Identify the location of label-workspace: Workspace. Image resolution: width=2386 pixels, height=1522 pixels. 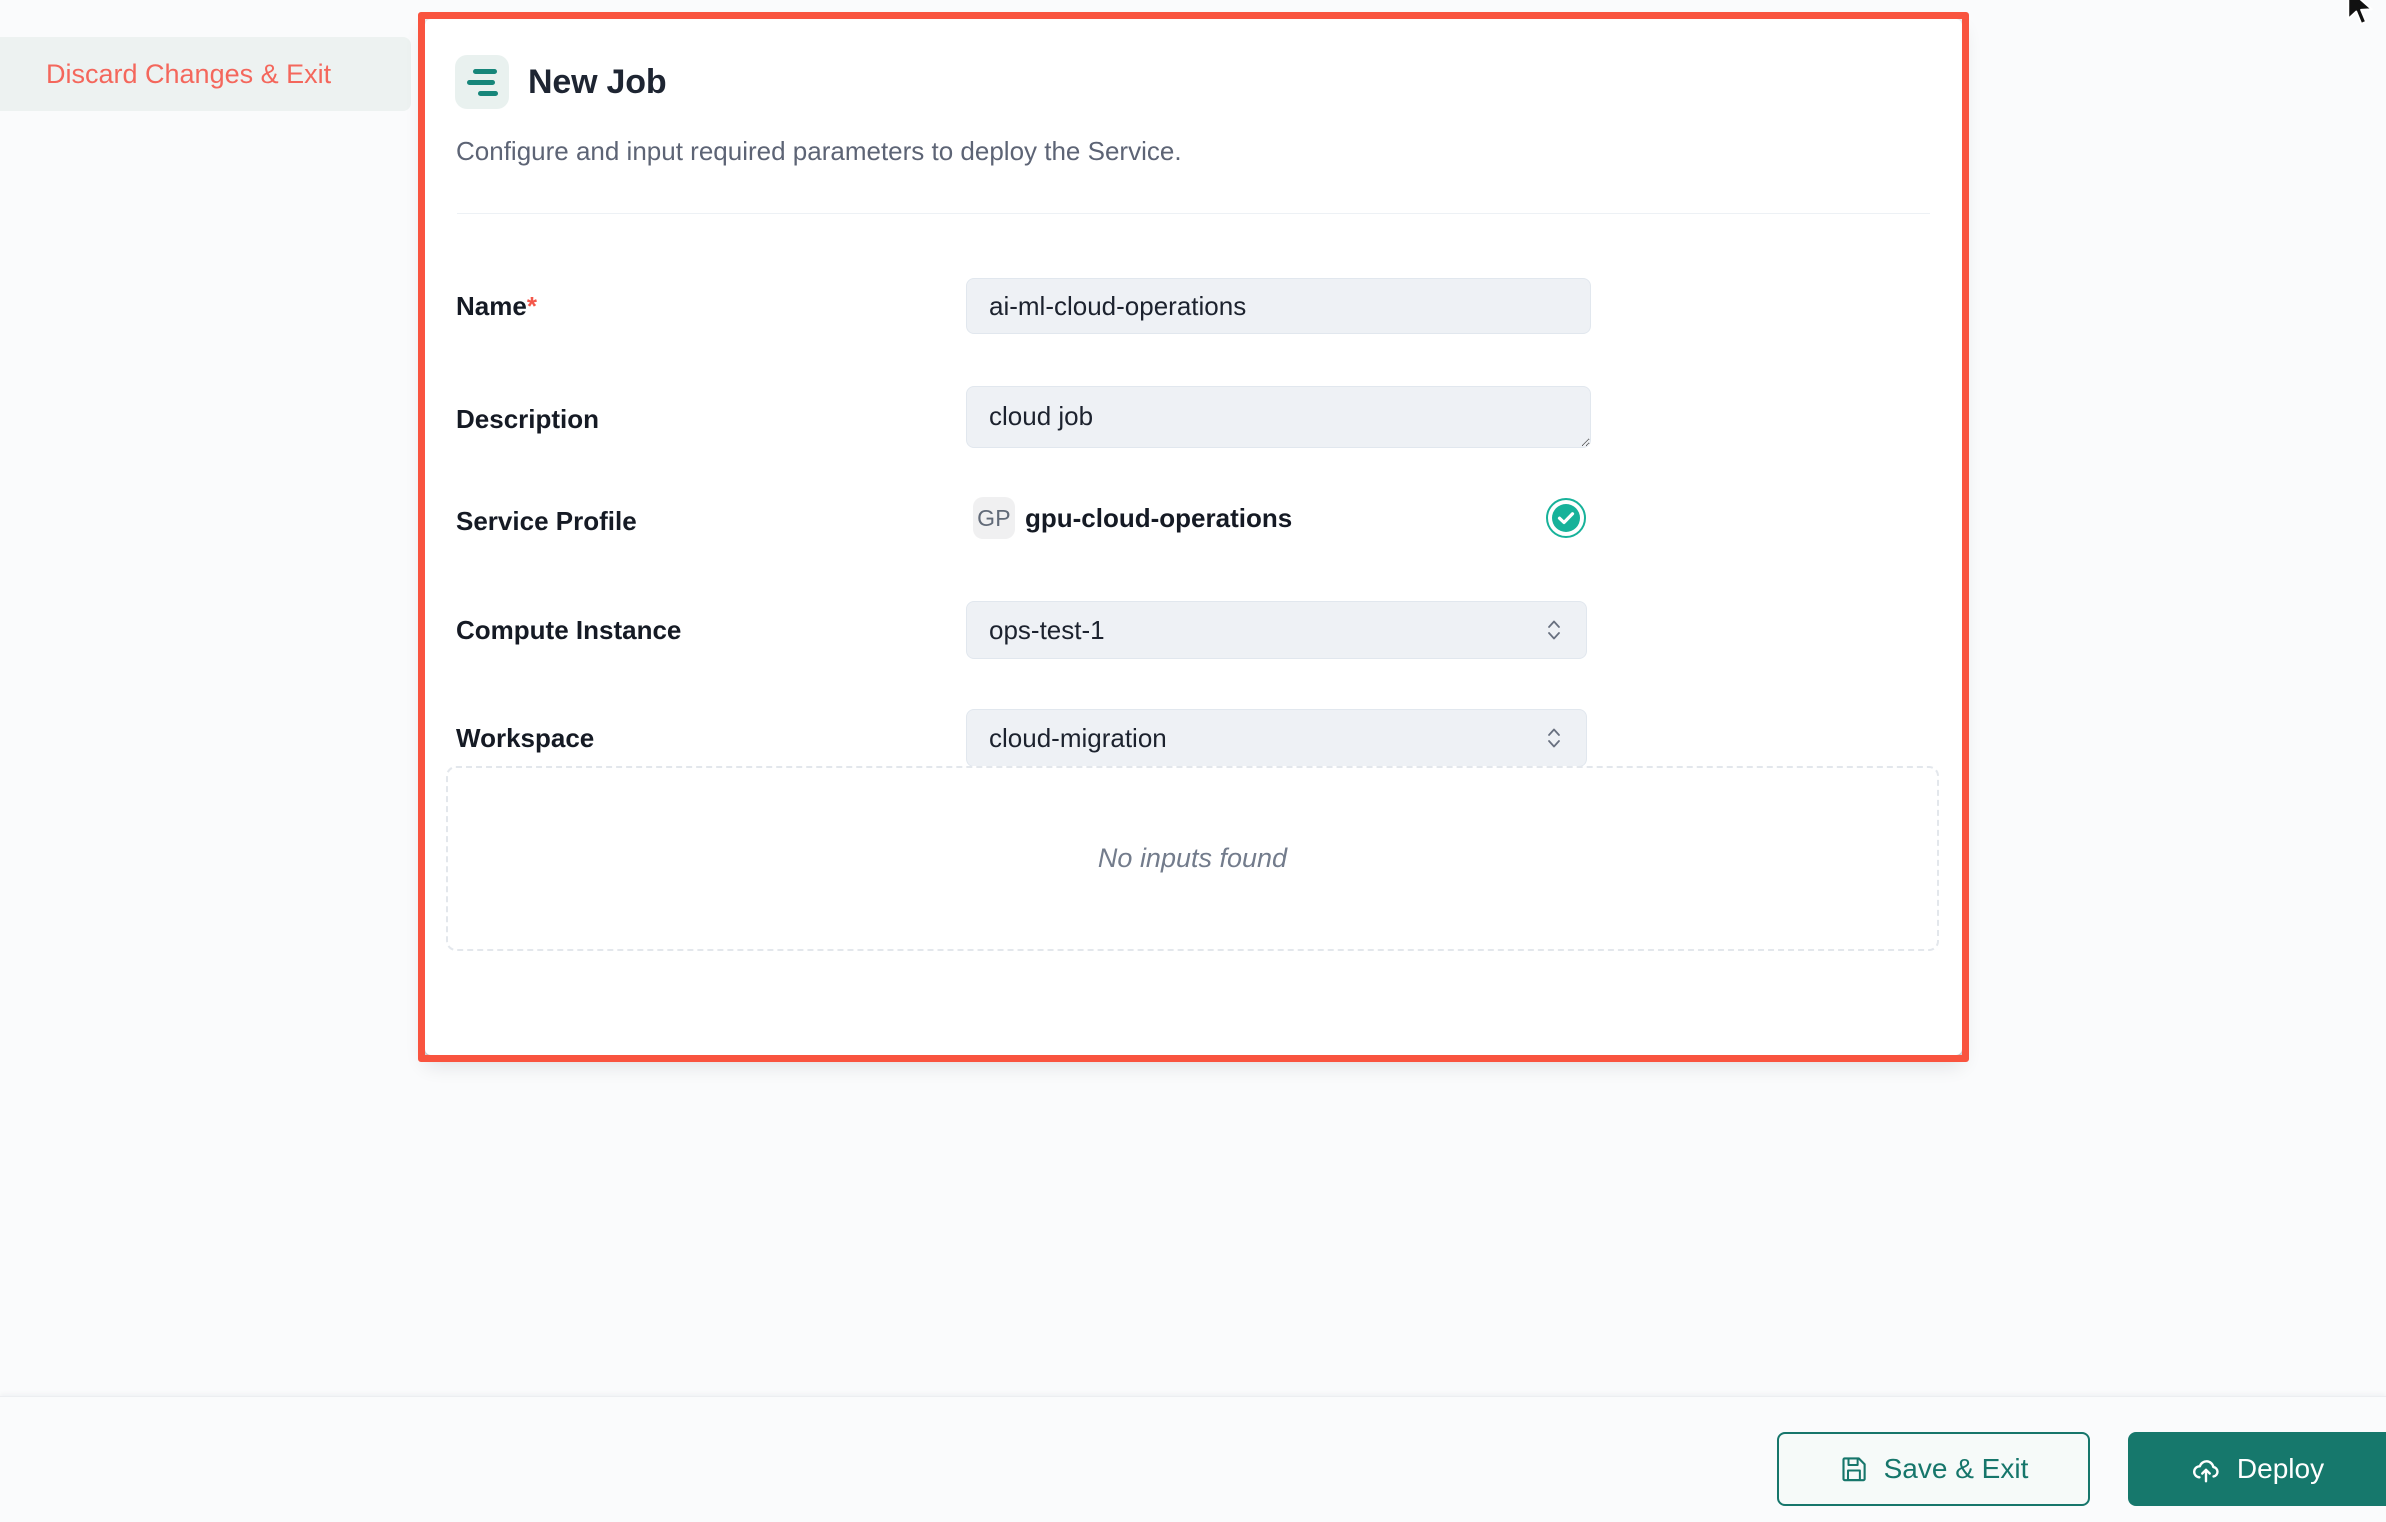
(525, 738).